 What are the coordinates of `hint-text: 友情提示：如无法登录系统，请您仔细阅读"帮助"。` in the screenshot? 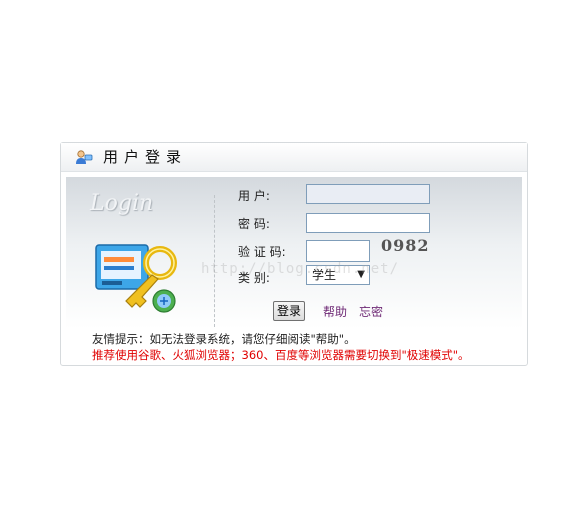 It's located at (224, 339).